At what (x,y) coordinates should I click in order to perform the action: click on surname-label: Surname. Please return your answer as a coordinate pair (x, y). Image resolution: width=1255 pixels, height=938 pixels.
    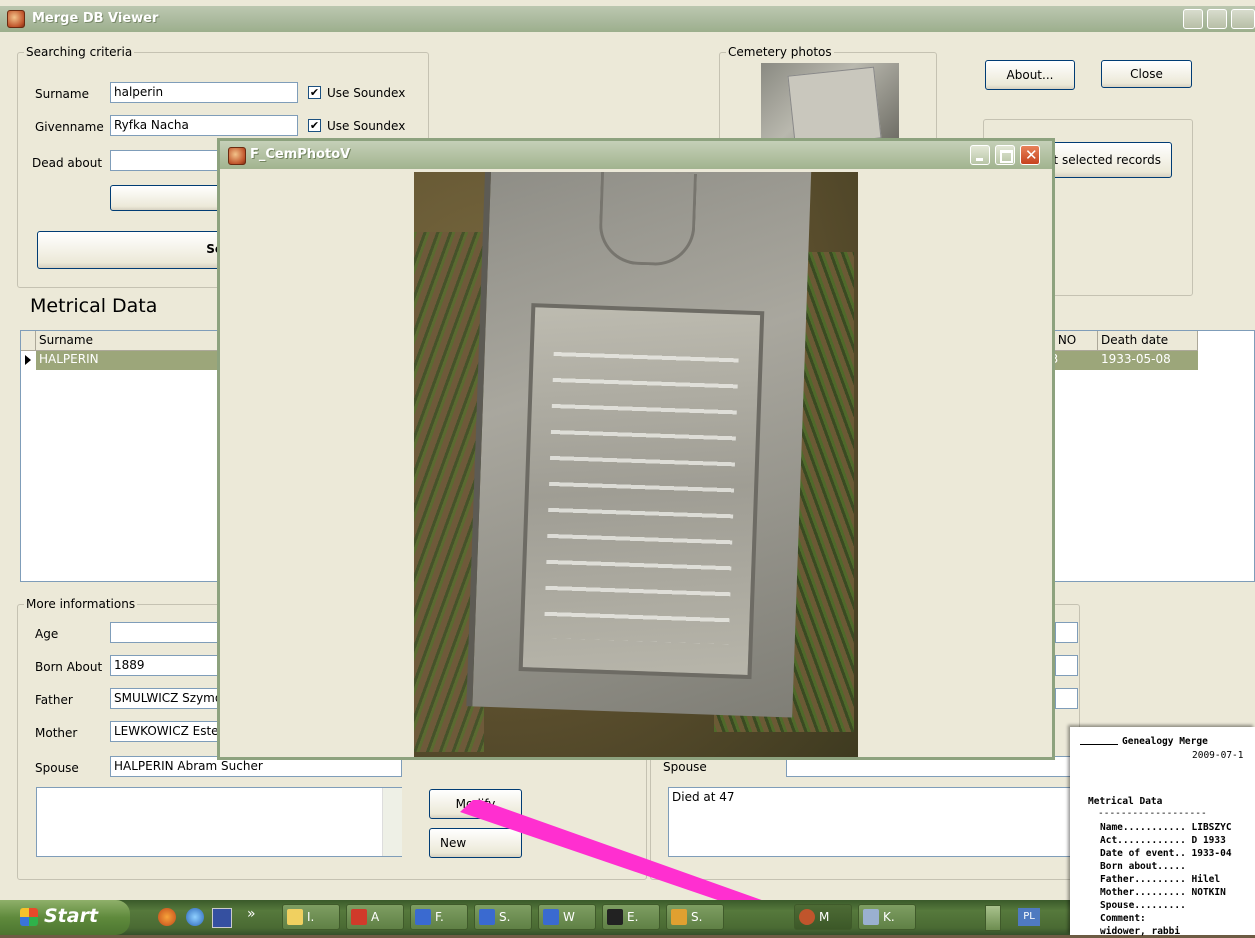
    Looking at the image, I should click on (62, 94).